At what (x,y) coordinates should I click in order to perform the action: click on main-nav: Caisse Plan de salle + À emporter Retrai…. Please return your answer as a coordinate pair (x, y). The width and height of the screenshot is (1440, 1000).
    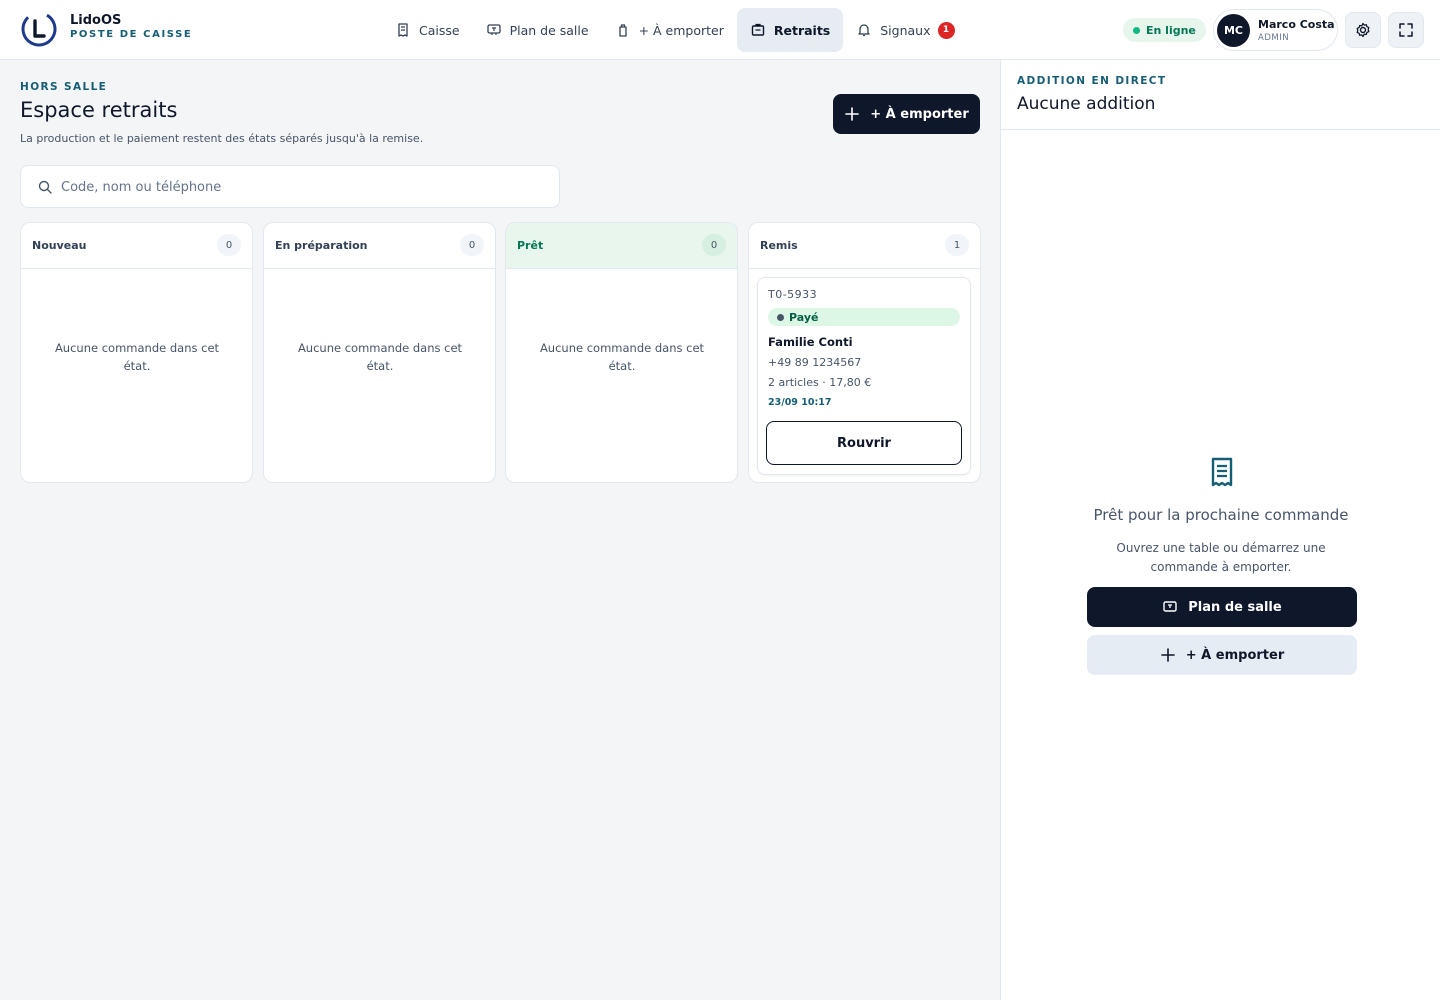
    Looking at the image, I should click on (675, 30).